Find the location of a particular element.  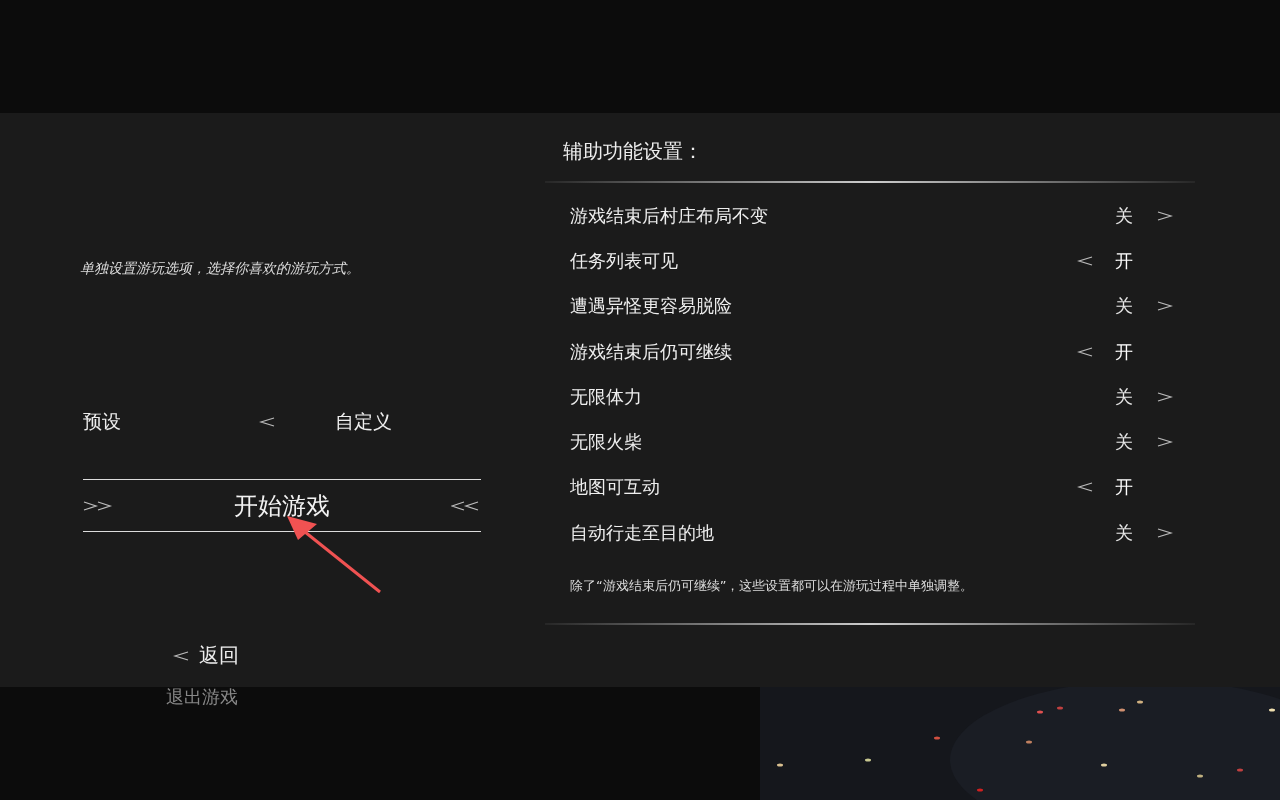

preset-label: 预设 is located at coordinates (102, 421).